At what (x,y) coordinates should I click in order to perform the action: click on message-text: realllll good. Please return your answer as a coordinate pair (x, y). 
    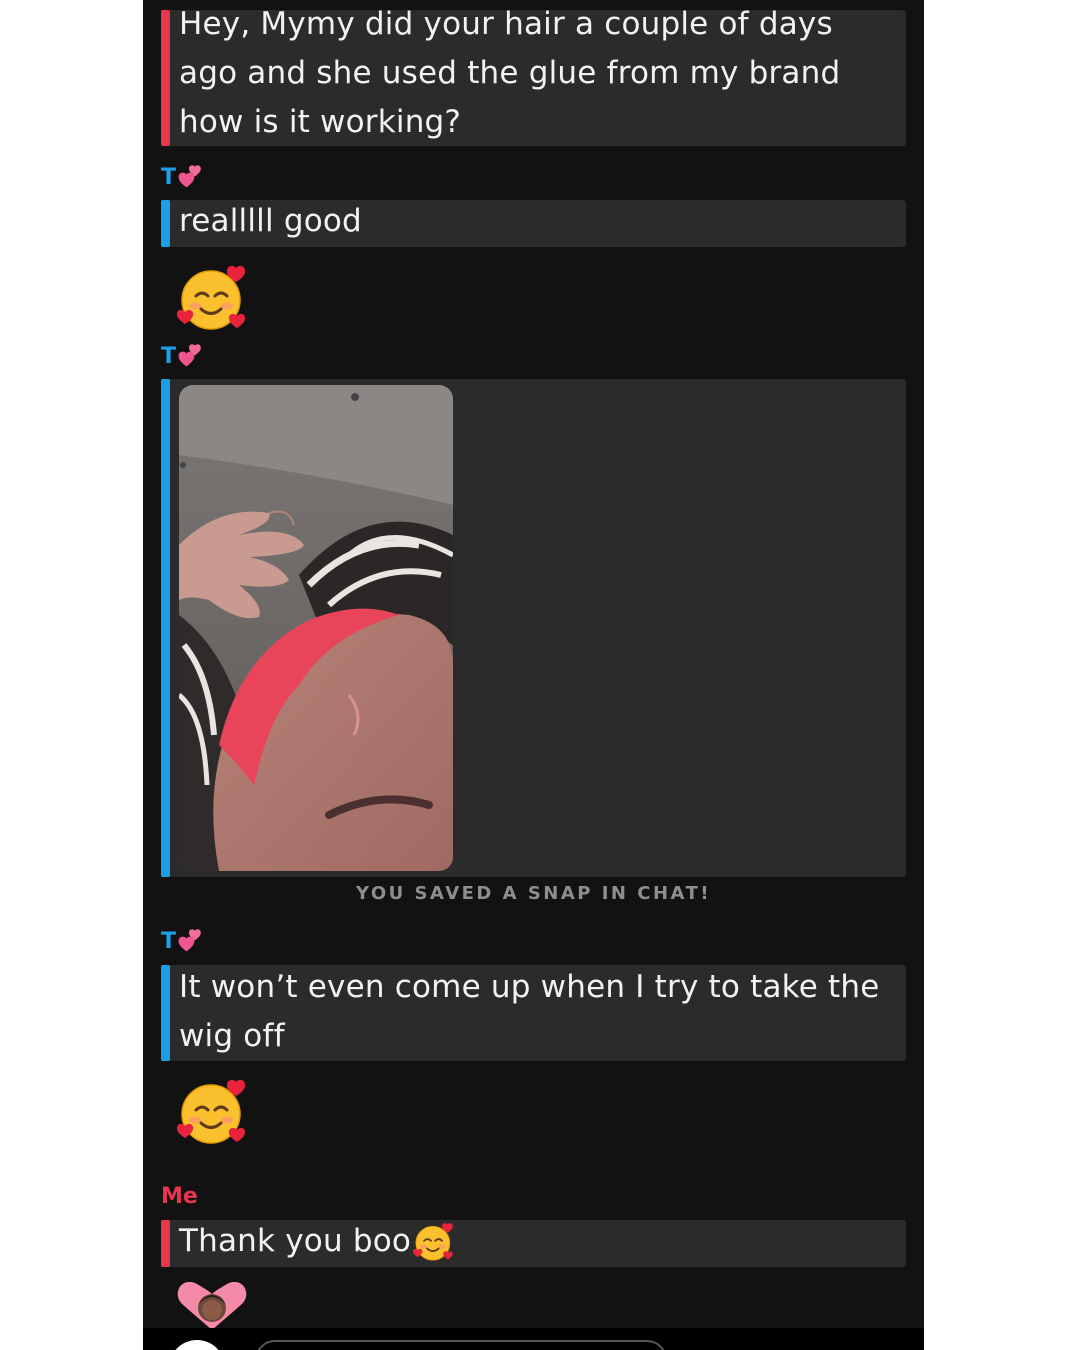
    Looking at the image, I should click on (270, 221).